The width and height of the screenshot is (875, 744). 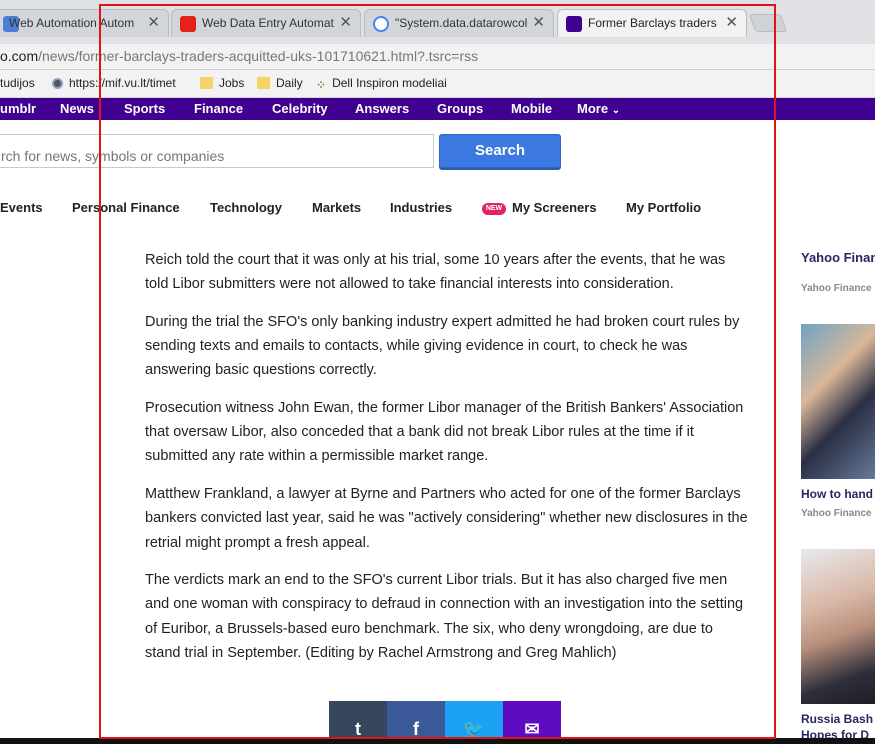 I want to click on tab-title: Web Data Entry Automat, so click(x=268, y=23).